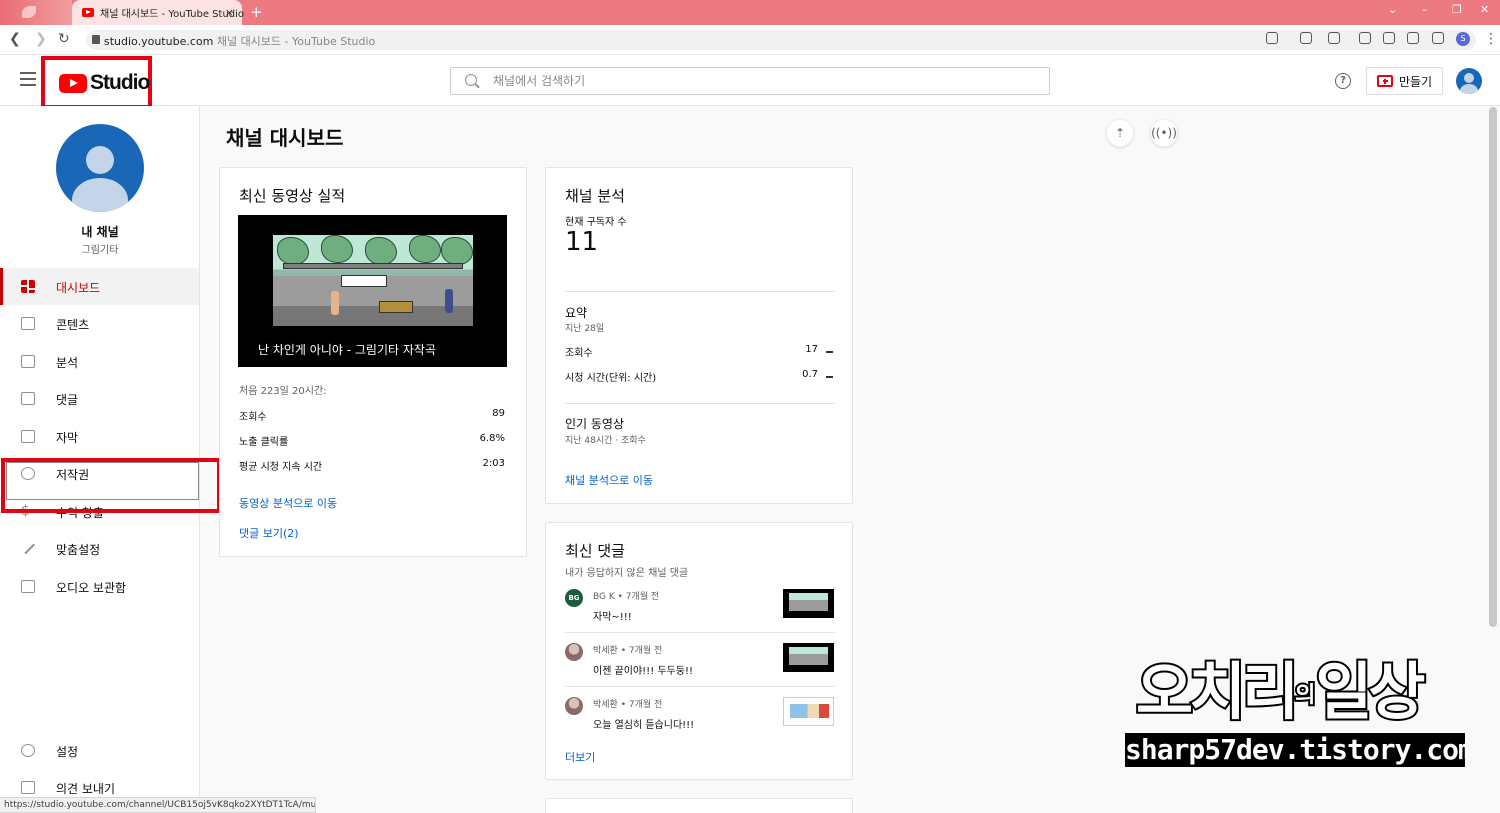 The image size is (1500, 813). Describe the element at coordinates (229, 12) in the screenshot. I see `tab-close-icon: ×` at that location.